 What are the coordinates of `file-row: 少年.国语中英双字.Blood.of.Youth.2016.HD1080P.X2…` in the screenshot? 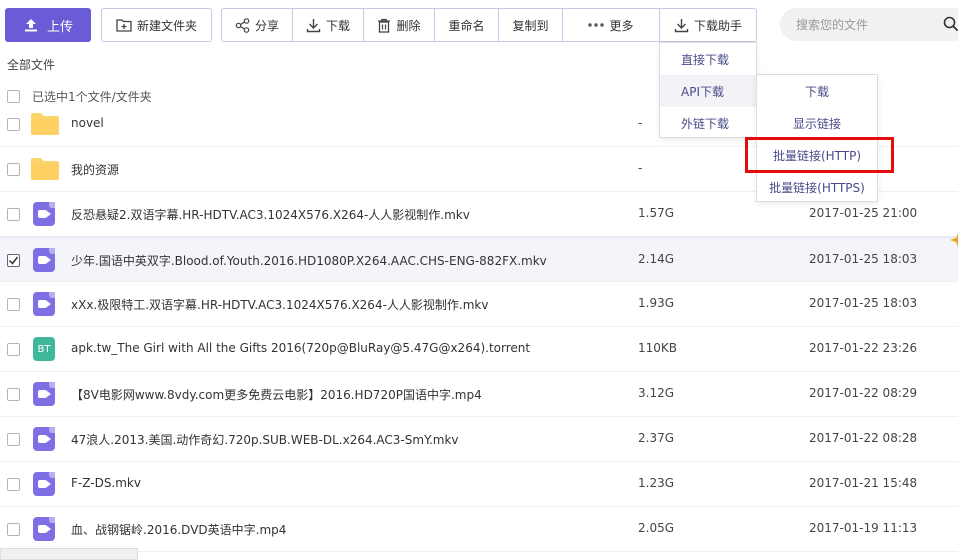 It's located at (479, 259).